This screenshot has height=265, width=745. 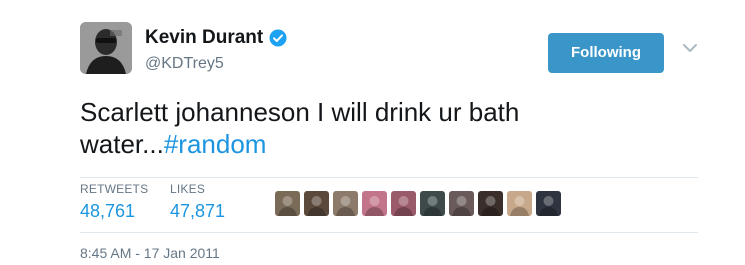 I want to click on likes-label: LIKES, so click(x=188, y=189).